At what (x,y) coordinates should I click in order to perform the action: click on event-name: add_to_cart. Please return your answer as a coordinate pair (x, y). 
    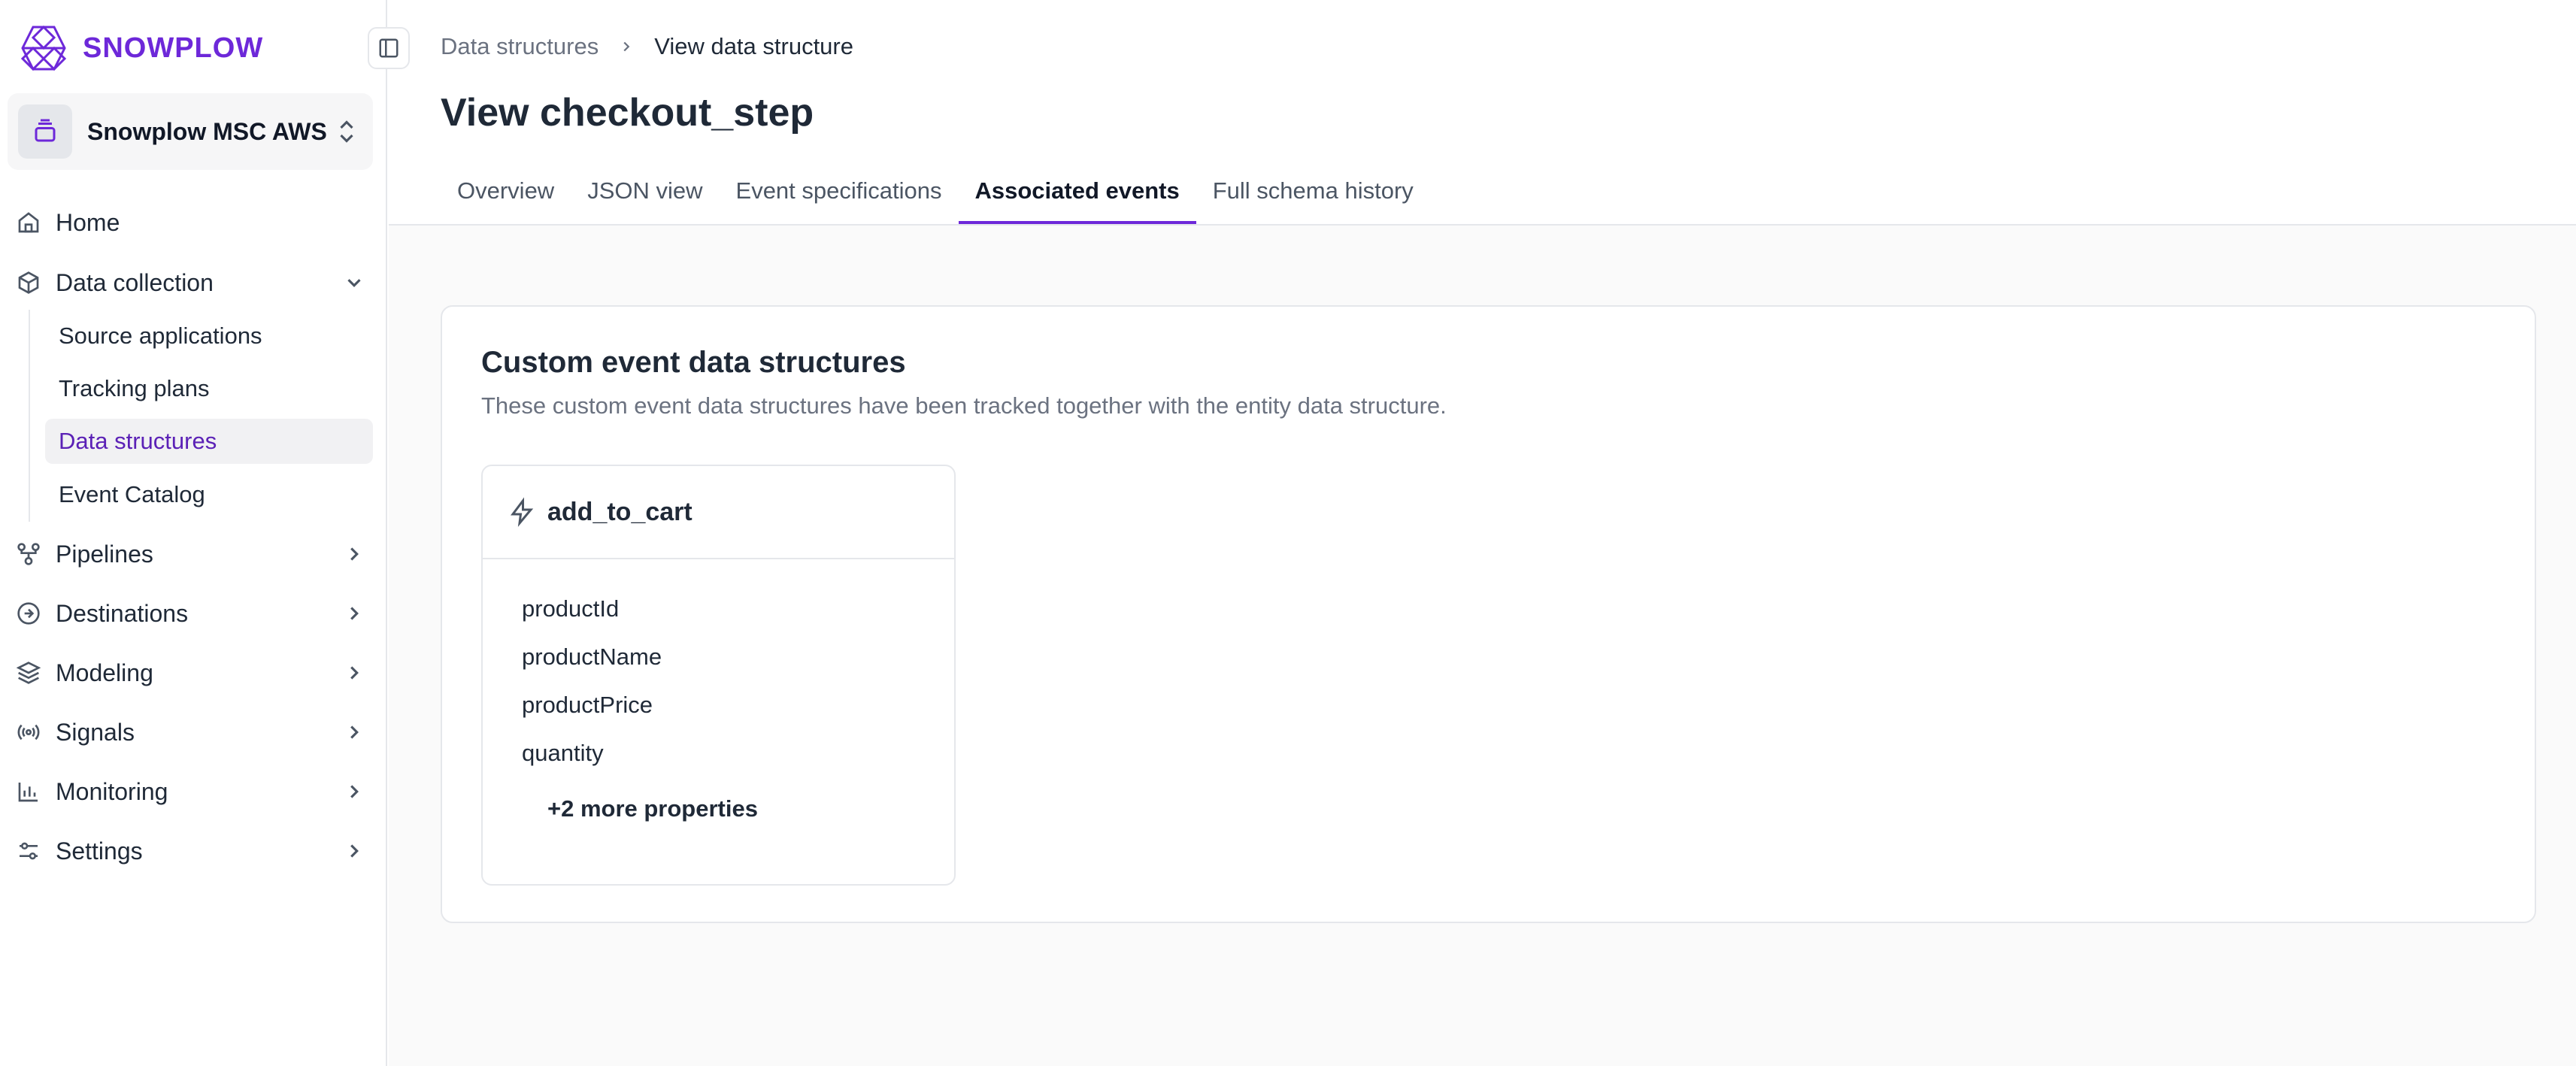
    Looking at the image, I should click on (619, 512).